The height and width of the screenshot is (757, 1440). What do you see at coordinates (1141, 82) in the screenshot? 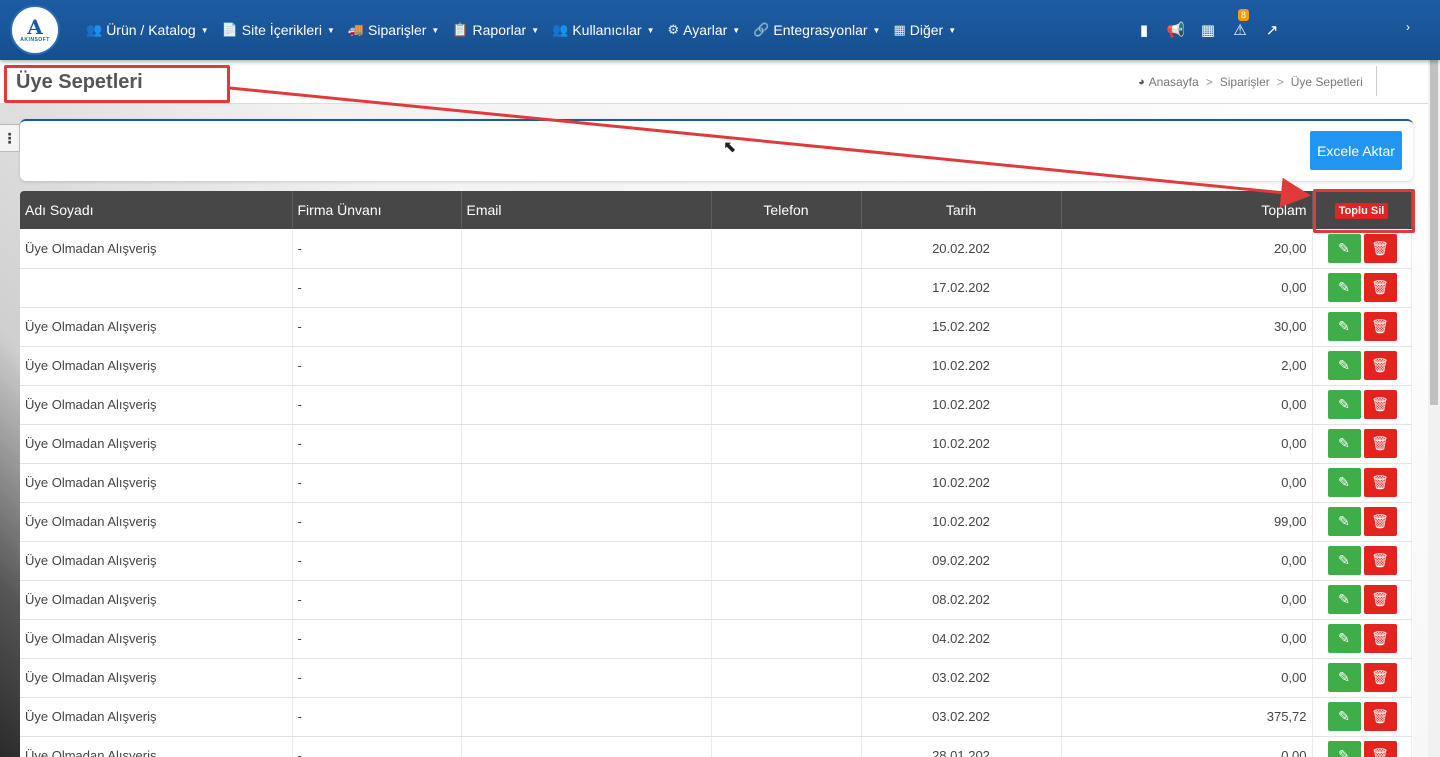
I see `dashboard-icon: ◕` at bounding box center [1141, 82].